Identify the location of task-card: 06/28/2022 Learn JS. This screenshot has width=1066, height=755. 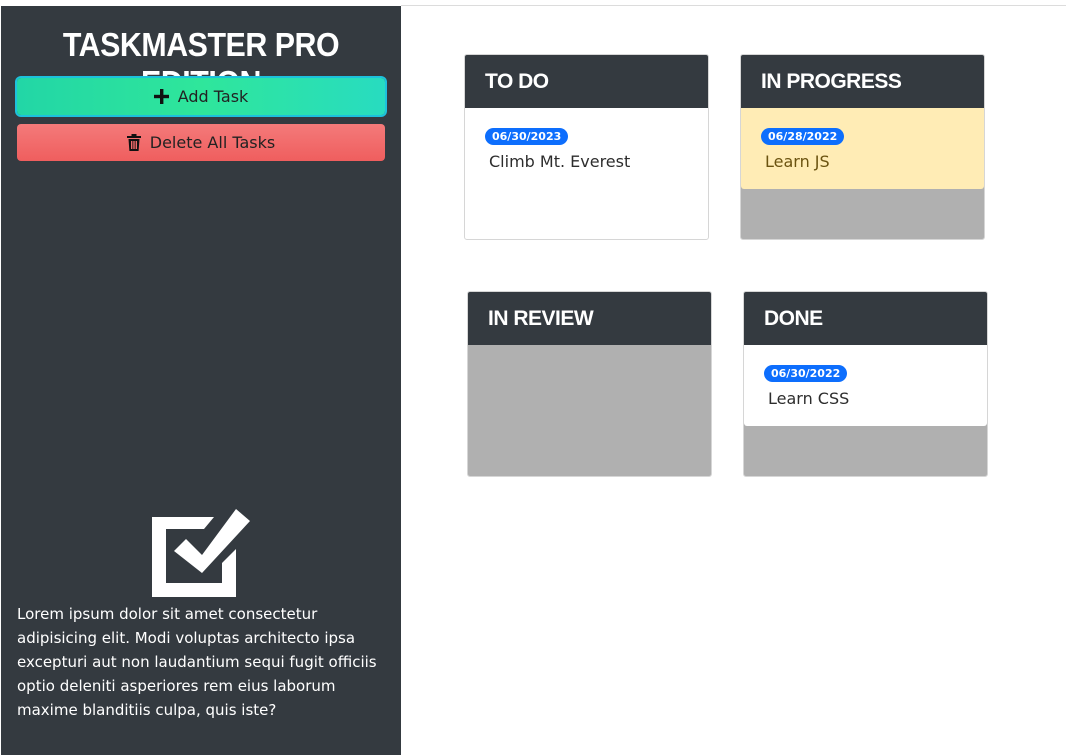
(862, 148).